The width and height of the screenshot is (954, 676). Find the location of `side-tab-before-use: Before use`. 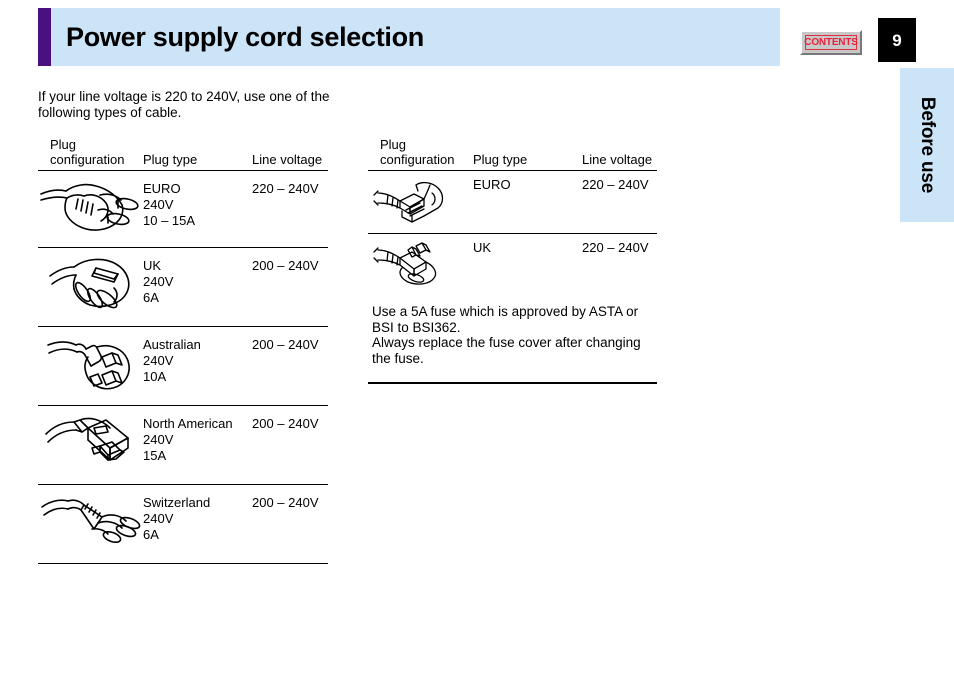

side-tab-before-use: Before use is located at coordinates (927, 145).